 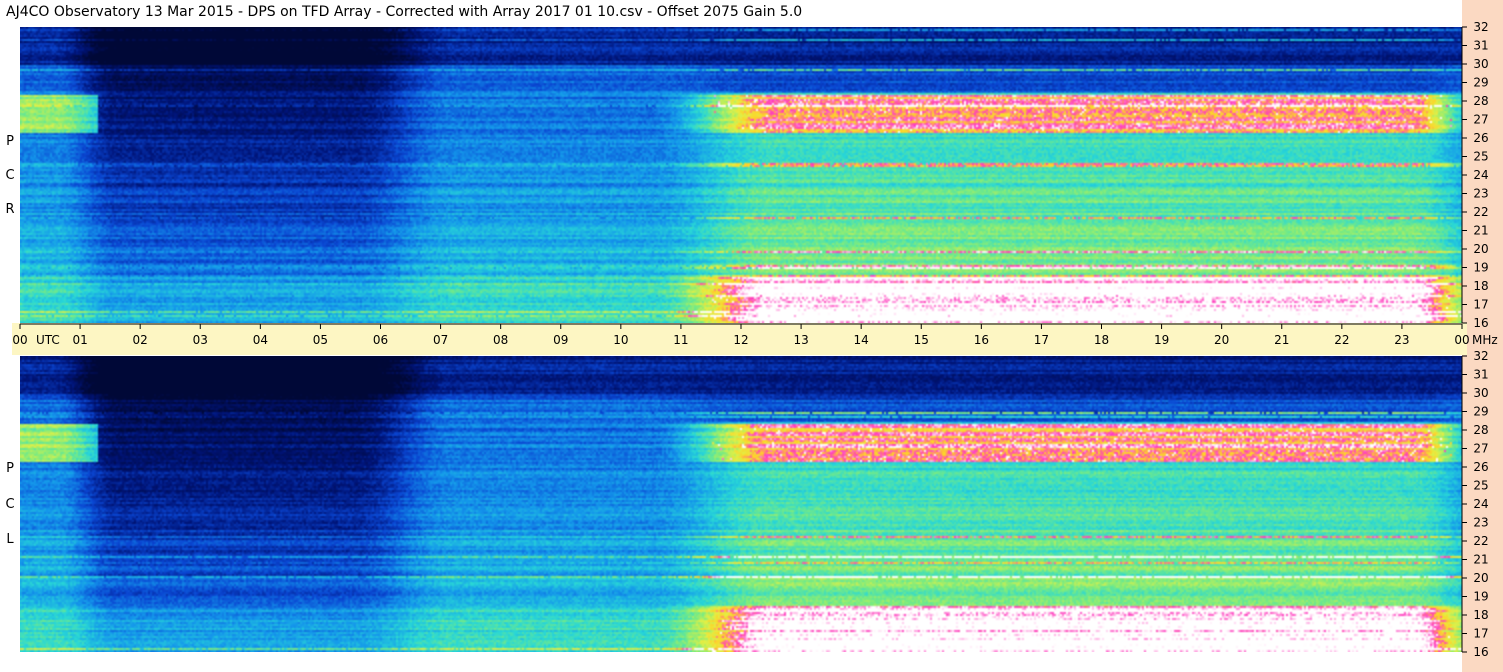 What do you see at coordinates (1480, 393) in the screenshot?
I see `lcp-freq-label-30: 30` at bounding box center [1480, 393].